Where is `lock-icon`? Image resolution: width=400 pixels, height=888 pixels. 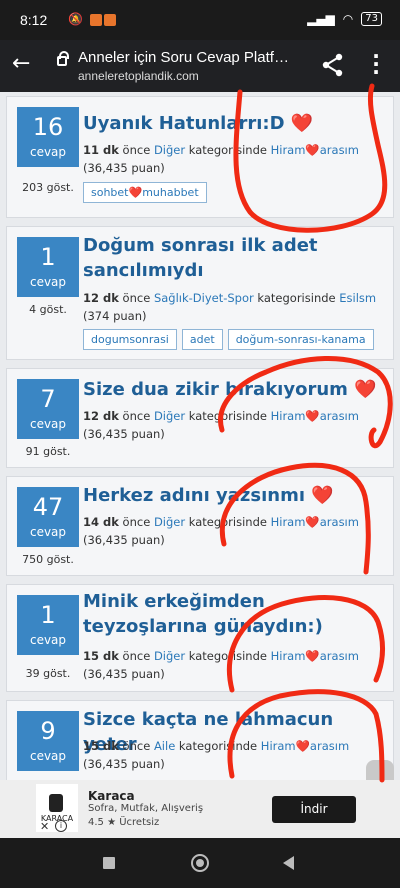
lock-icon is located at coordinates (63, 58).